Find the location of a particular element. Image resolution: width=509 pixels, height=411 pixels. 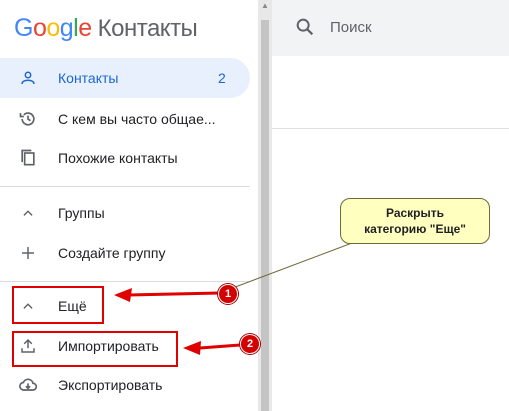

arrow-2-head is located at coordinates (192, 348).